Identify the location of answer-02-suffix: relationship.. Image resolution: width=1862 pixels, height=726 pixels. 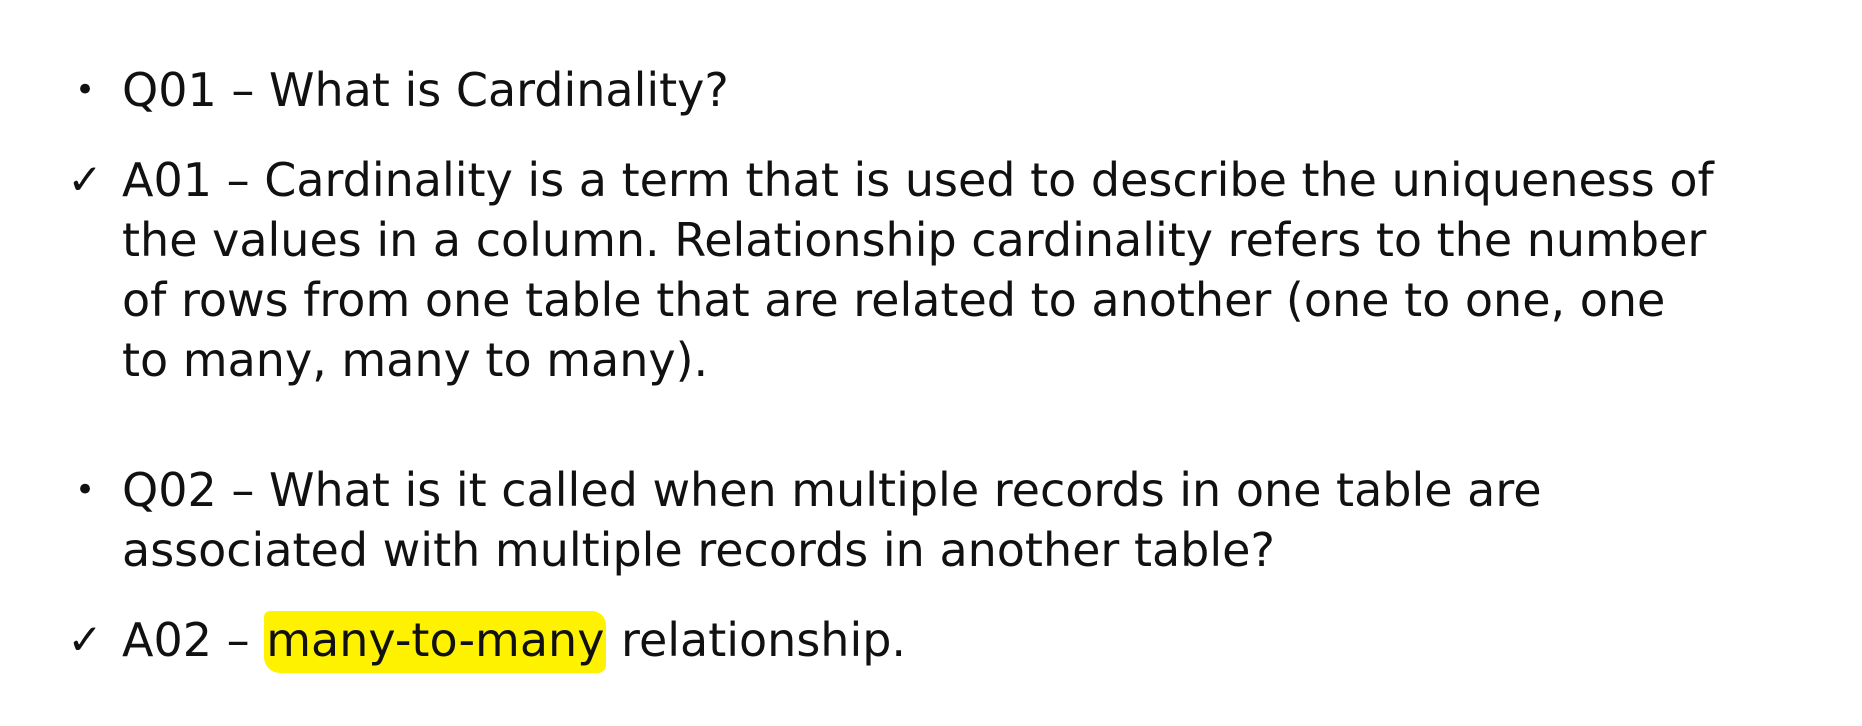
(756, 640).